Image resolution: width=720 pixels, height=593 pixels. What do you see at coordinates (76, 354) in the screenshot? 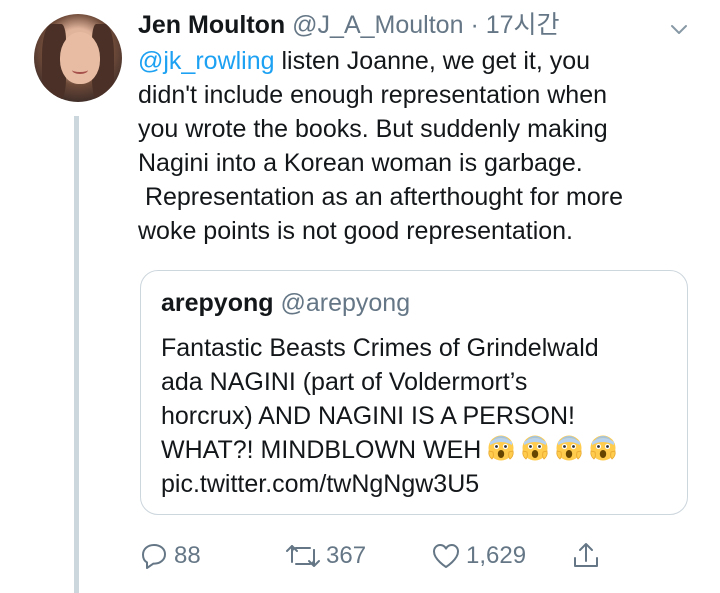
I see `thread-connector-line` at bounding box center [76, 354].